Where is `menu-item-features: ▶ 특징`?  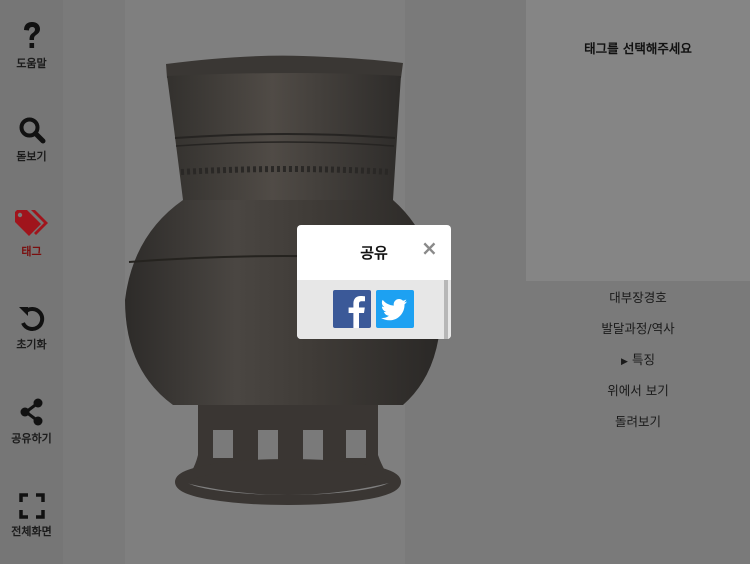 menu-item-features: ▶ 특징 is located at coordinates (638, 359).